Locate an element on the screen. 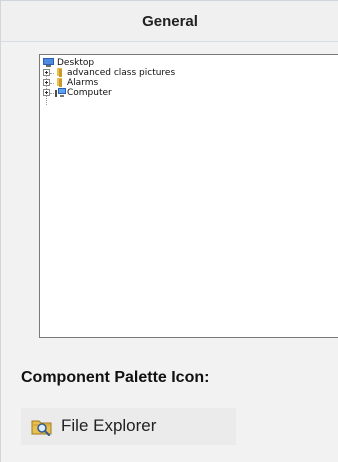 The height and width of the screenshot is (462, 338). folder-search-icon is located at coordinates (41, 428).